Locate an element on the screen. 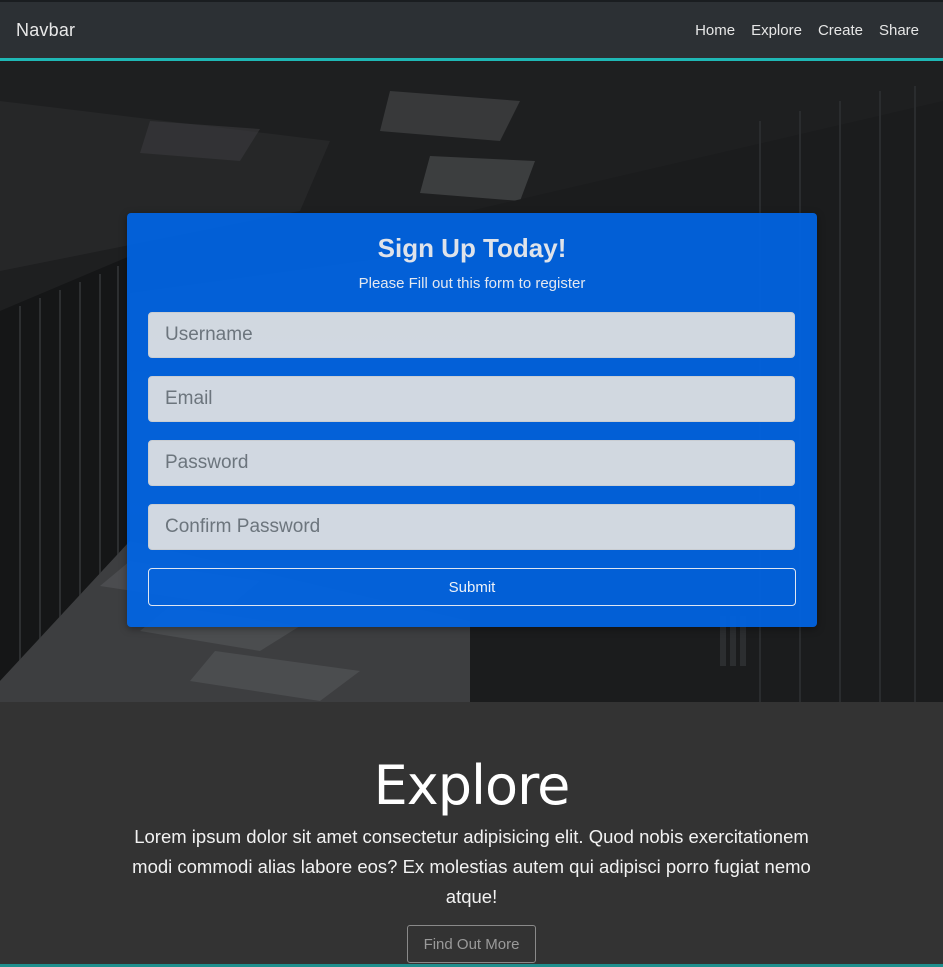  nav-link-create: Create is located at coordinates (840, 30).